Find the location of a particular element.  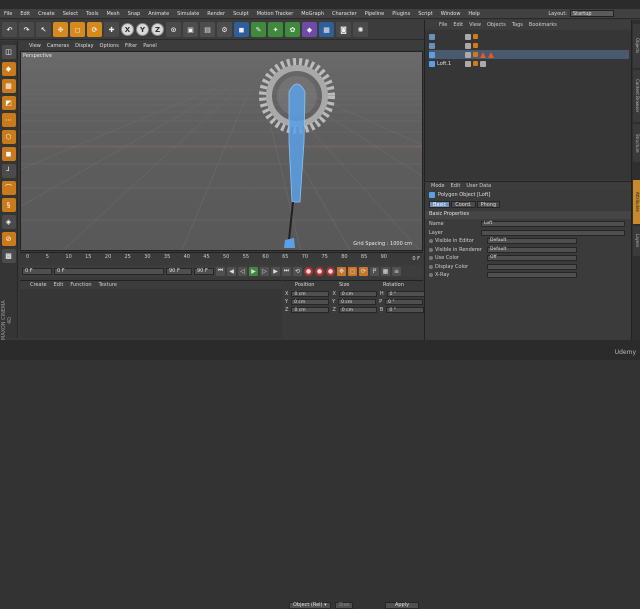

previous-key-icon: ◀ is located at coordinates (231, 271).